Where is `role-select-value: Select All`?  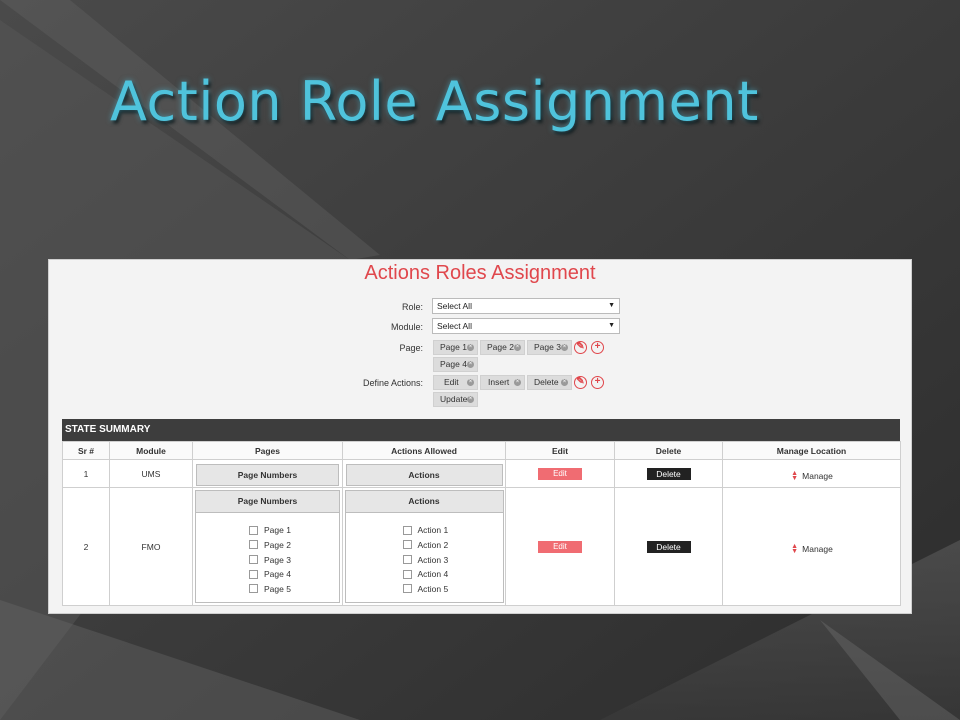 role-select-value: Select All is located at coordinates (454, 306).